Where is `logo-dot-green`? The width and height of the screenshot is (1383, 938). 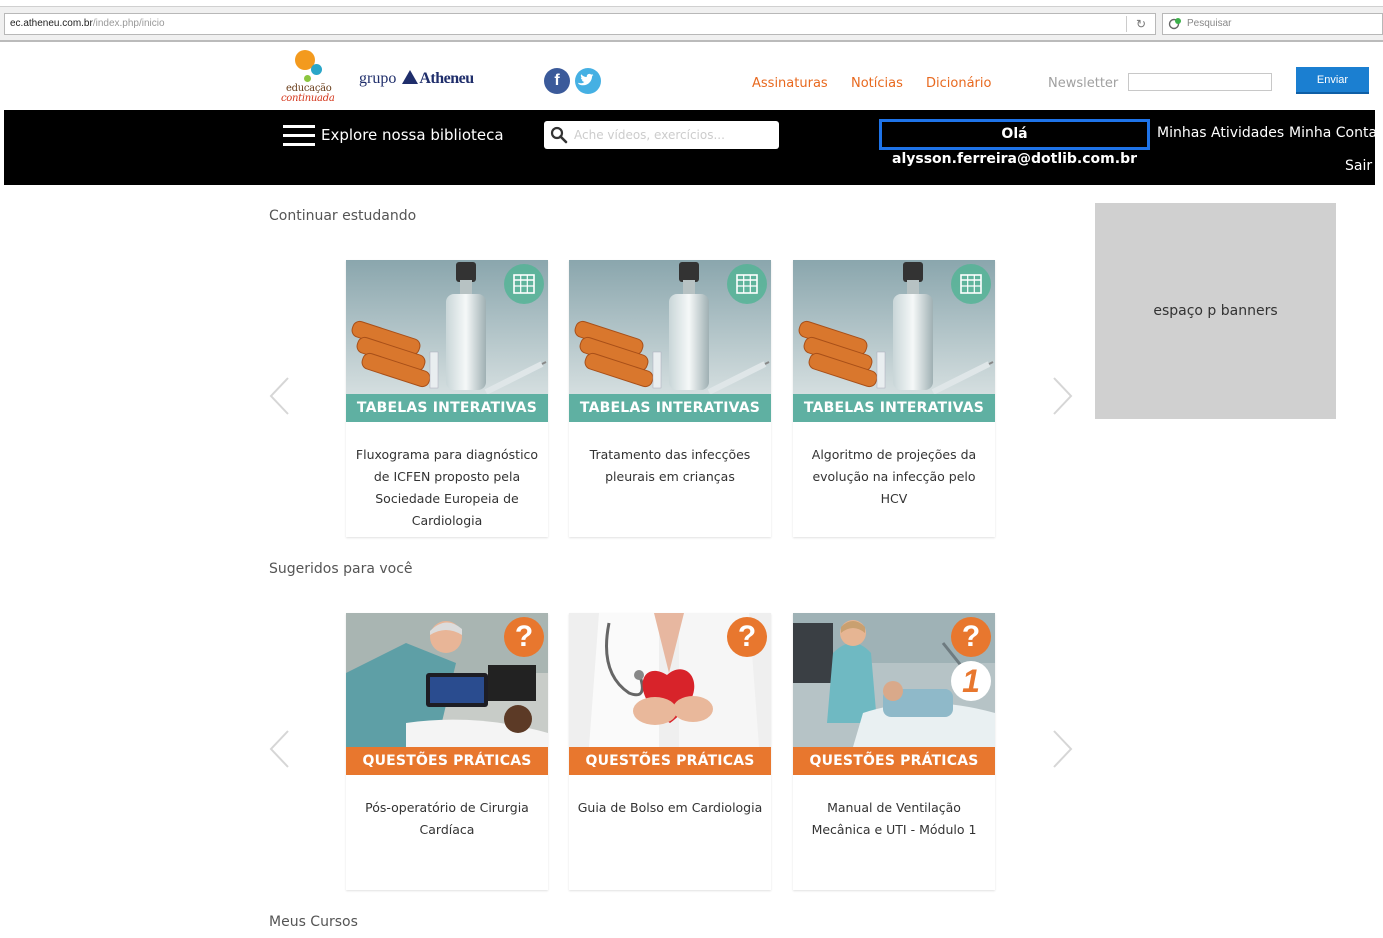 logo-dot-green is located at coordinates (307, 78).